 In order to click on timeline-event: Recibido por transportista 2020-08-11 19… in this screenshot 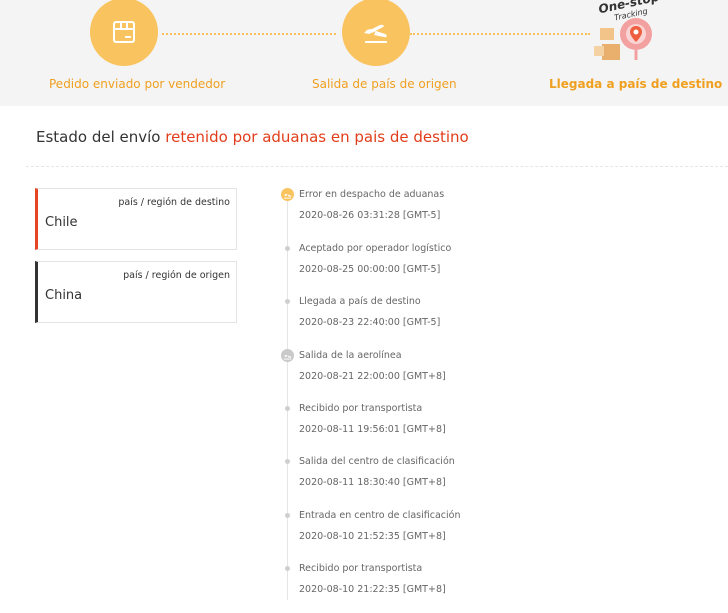, I will do `click(500, 428)`.